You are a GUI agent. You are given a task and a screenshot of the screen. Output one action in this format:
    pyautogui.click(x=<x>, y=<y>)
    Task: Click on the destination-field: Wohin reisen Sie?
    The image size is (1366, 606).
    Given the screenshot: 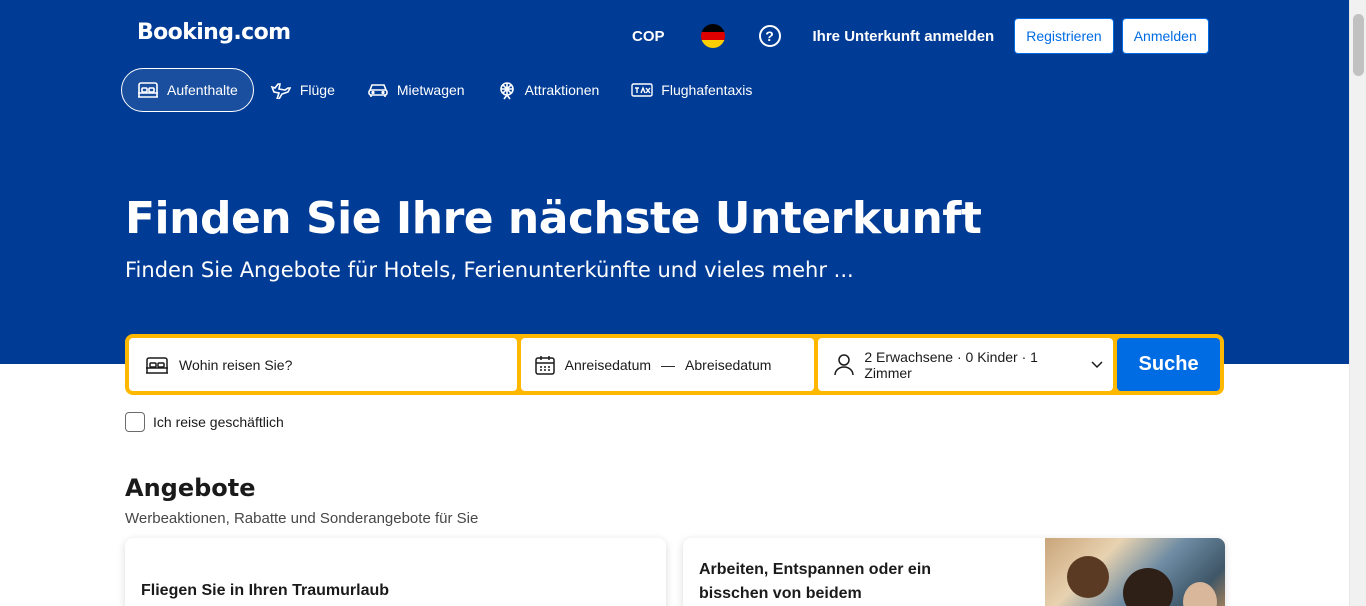 What is the action you would take?
    pyautogui.click(x=323, y=364)
    